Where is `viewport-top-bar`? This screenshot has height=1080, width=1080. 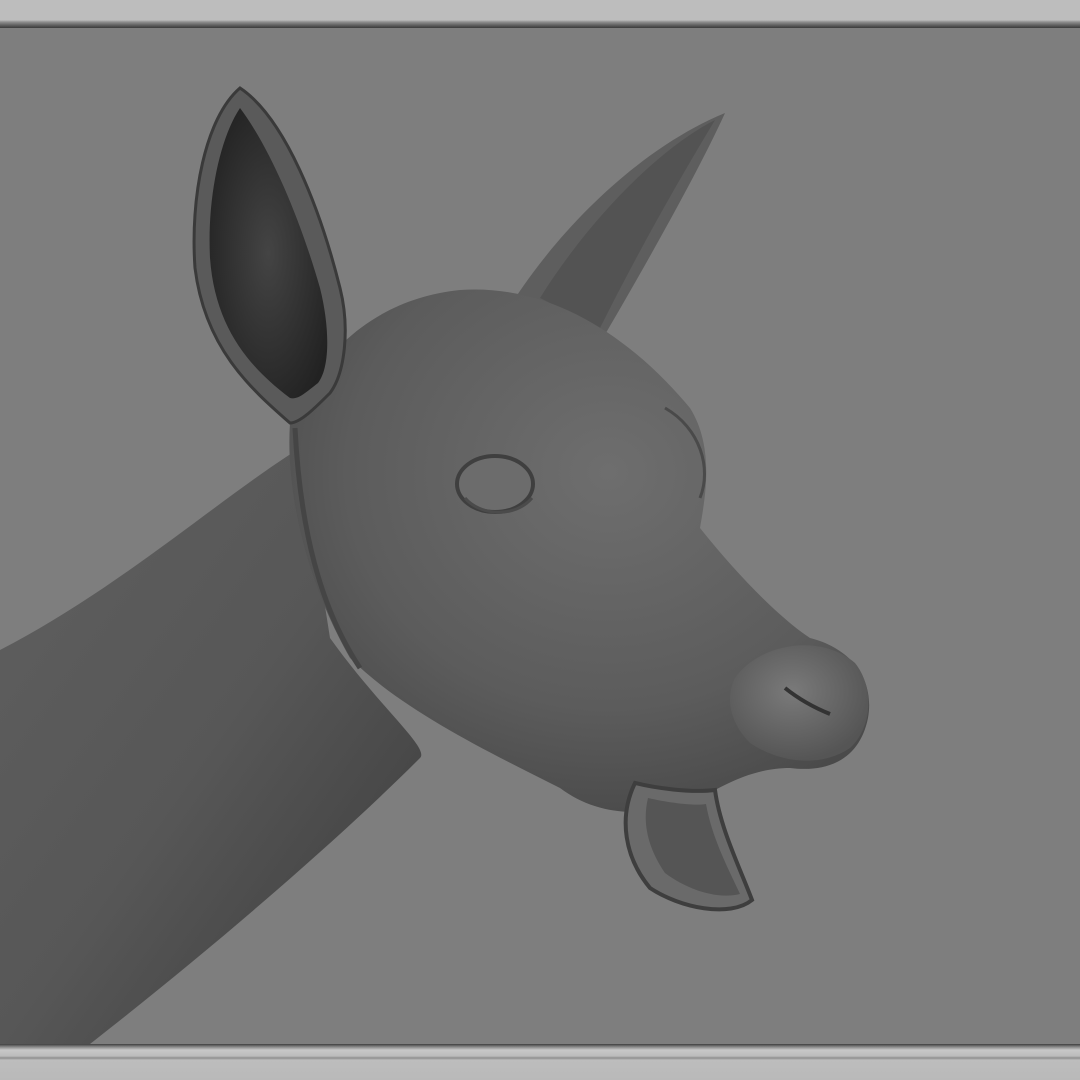 viewport-top-bar is located at coordinates (540, 14).